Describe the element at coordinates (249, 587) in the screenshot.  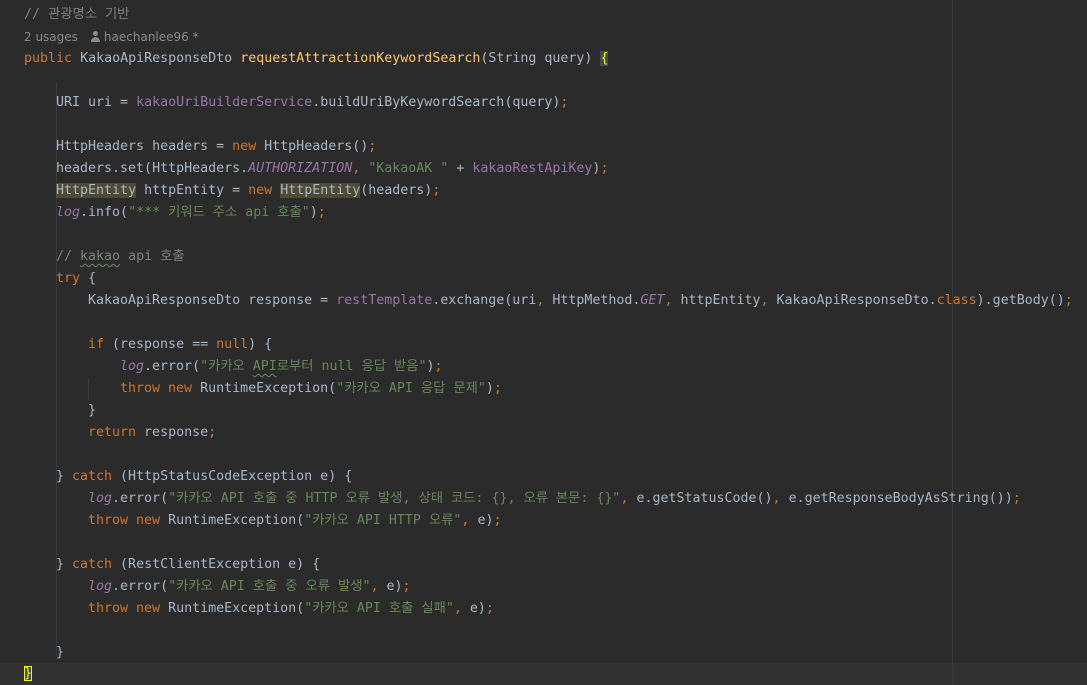
I see `code-line-log-error-client: log.error("카카오 API 호출 중 오류 발생", e);` at that location.